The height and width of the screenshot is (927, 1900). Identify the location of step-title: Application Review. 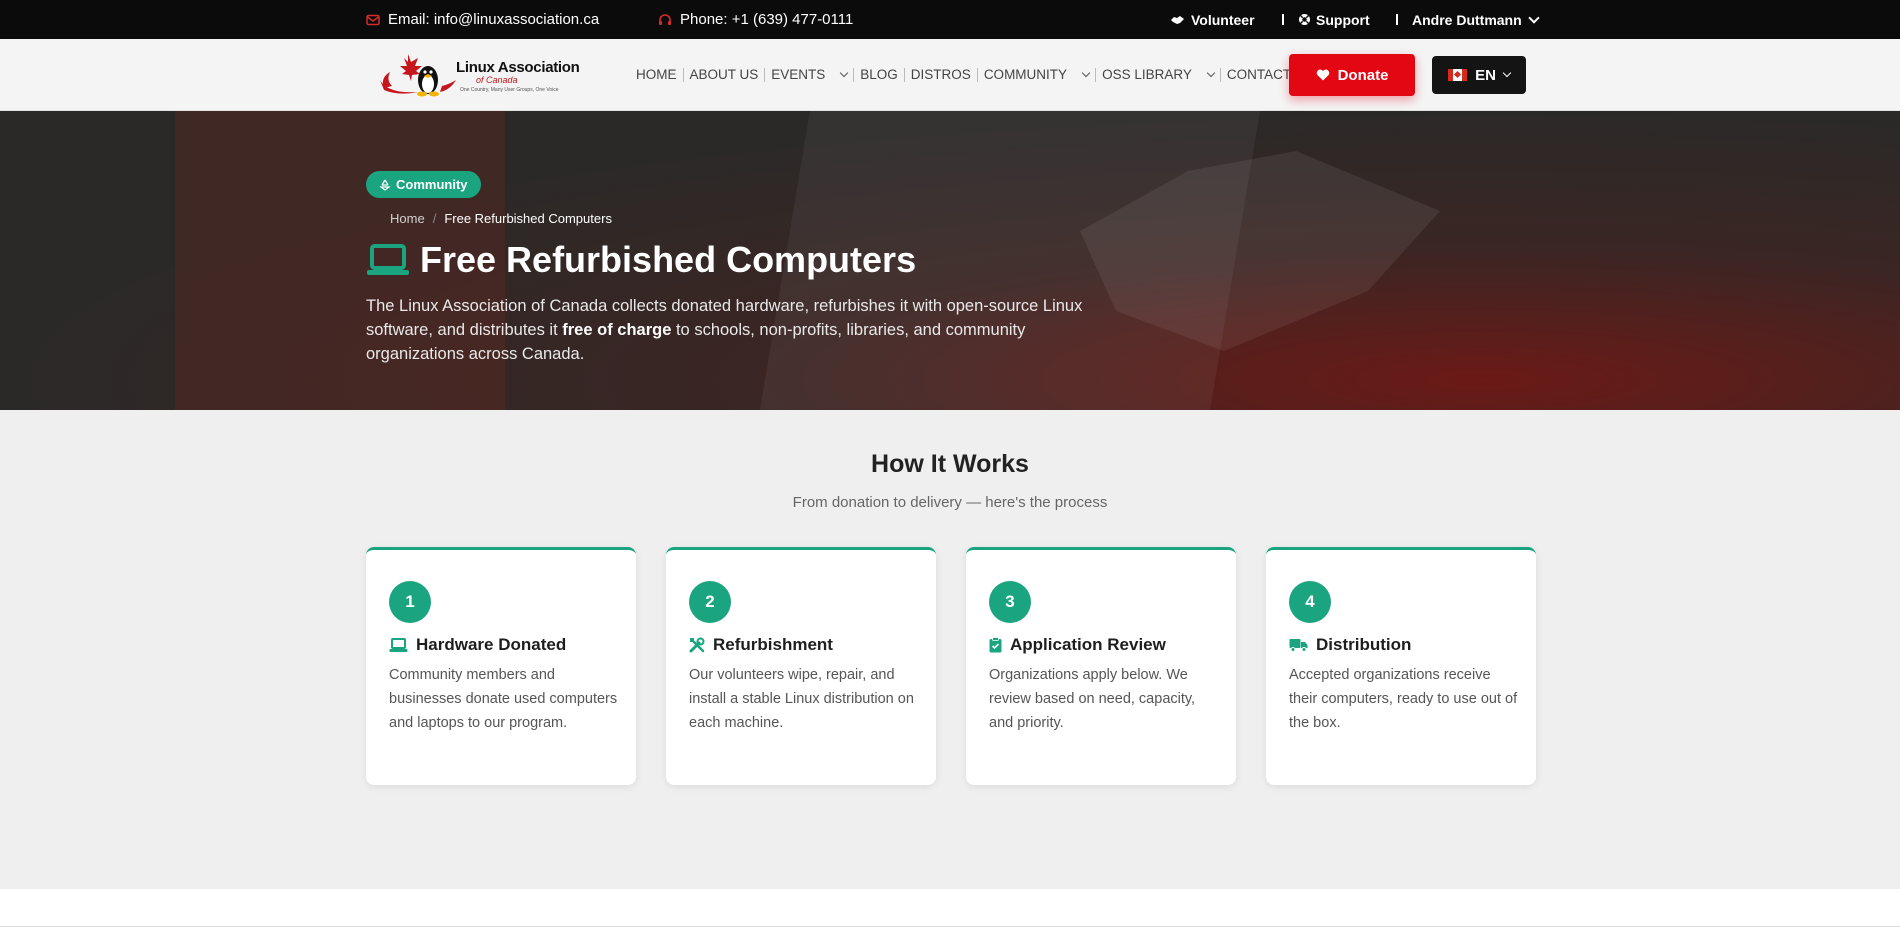
(1077, 645).